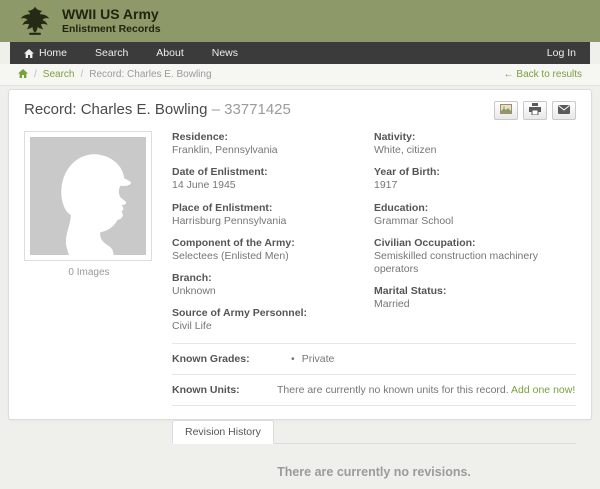 The width and height of the screenshot is (600, 489). I want to click on print-icon, so click(535, 110).